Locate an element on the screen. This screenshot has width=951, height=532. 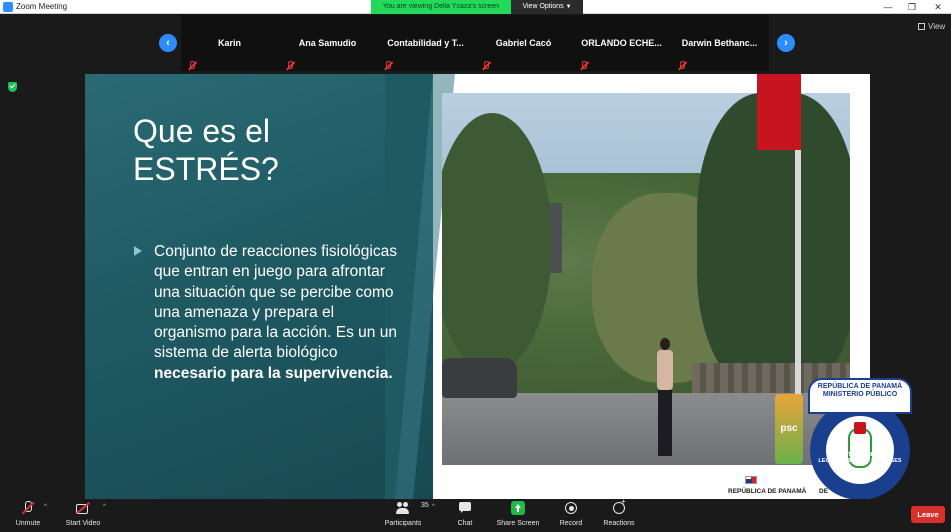
audio-options-chevron-icon: ^ is located at coordinates (45, 507).